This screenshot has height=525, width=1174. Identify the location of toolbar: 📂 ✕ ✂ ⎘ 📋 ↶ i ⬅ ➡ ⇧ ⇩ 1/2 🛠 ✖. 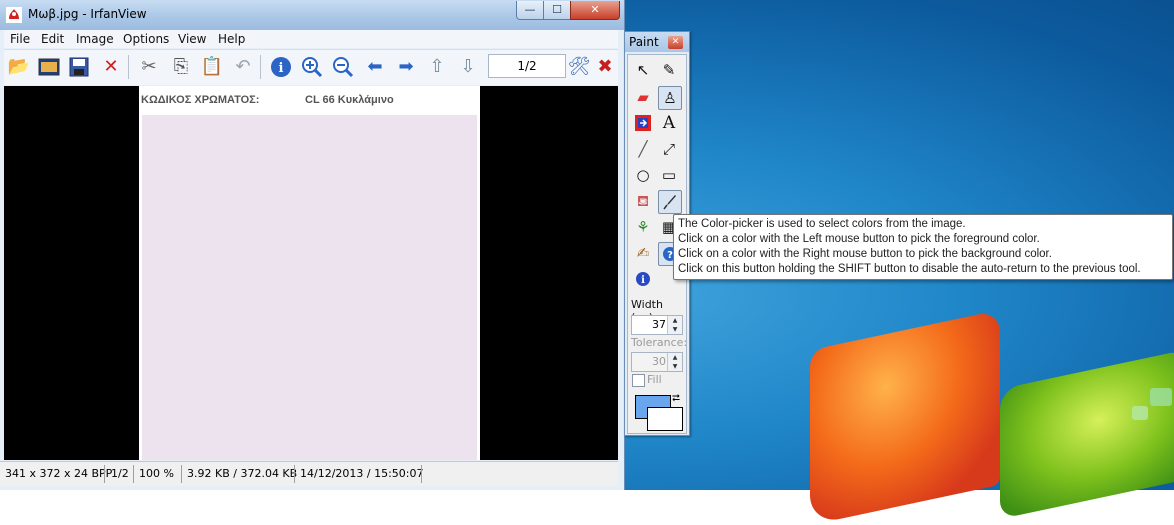
(311, 67).